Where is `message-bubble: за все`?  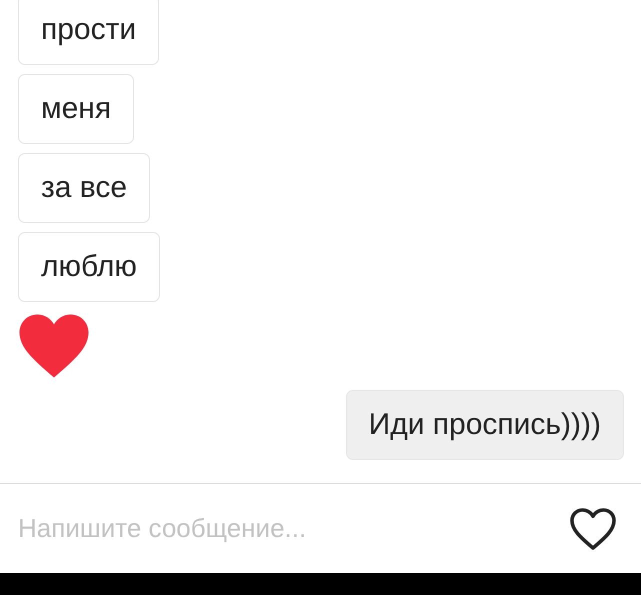 message-bubble: за все is located at coordinates (84, 188).